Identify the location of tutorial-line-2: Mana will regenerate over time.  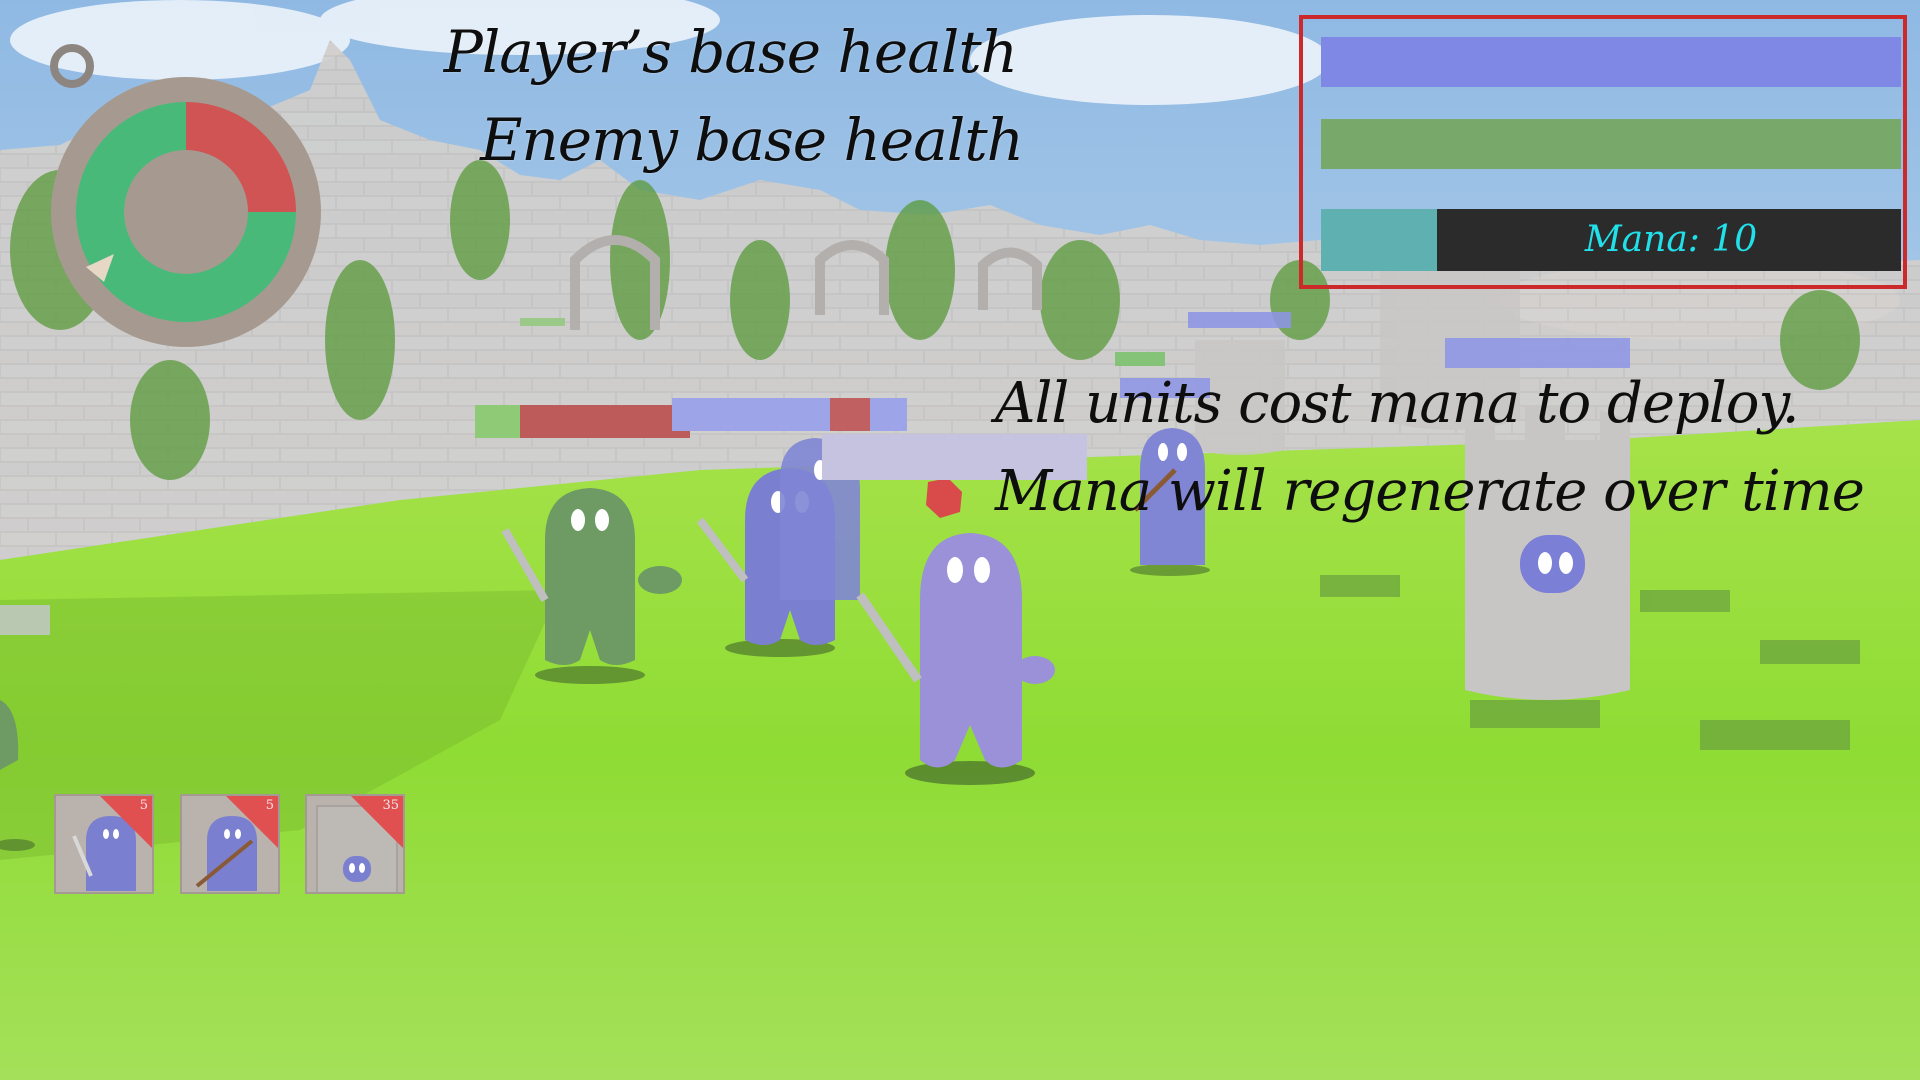
(1430, 491).